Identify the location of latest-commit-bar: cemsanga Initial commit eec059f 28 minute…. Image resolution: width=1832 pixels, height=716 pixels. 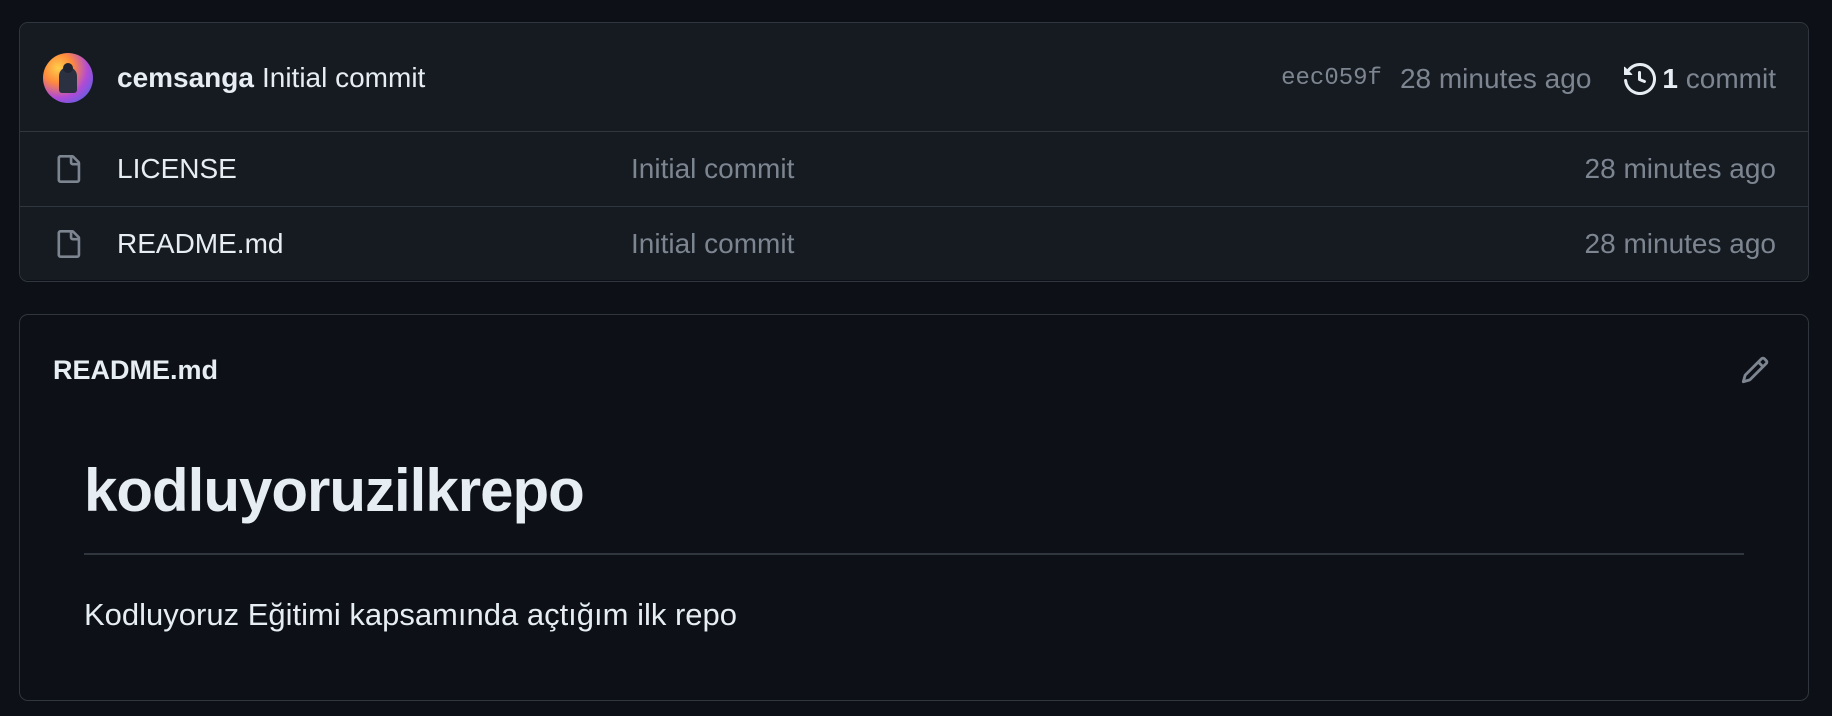
(914, 77).